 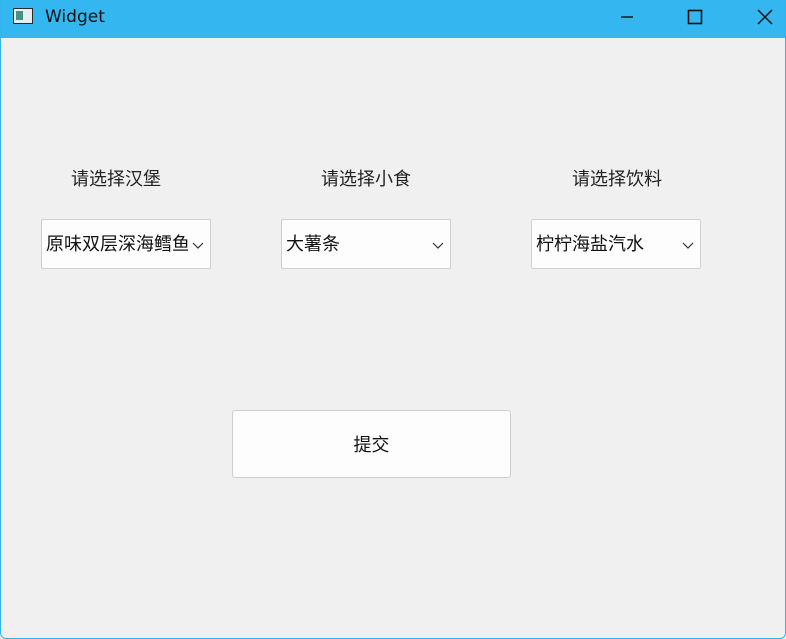 What do you see at coordinates (371, 444) in the screenshot?
I see `submit-button: 提交` at bounding box center [371, 444].